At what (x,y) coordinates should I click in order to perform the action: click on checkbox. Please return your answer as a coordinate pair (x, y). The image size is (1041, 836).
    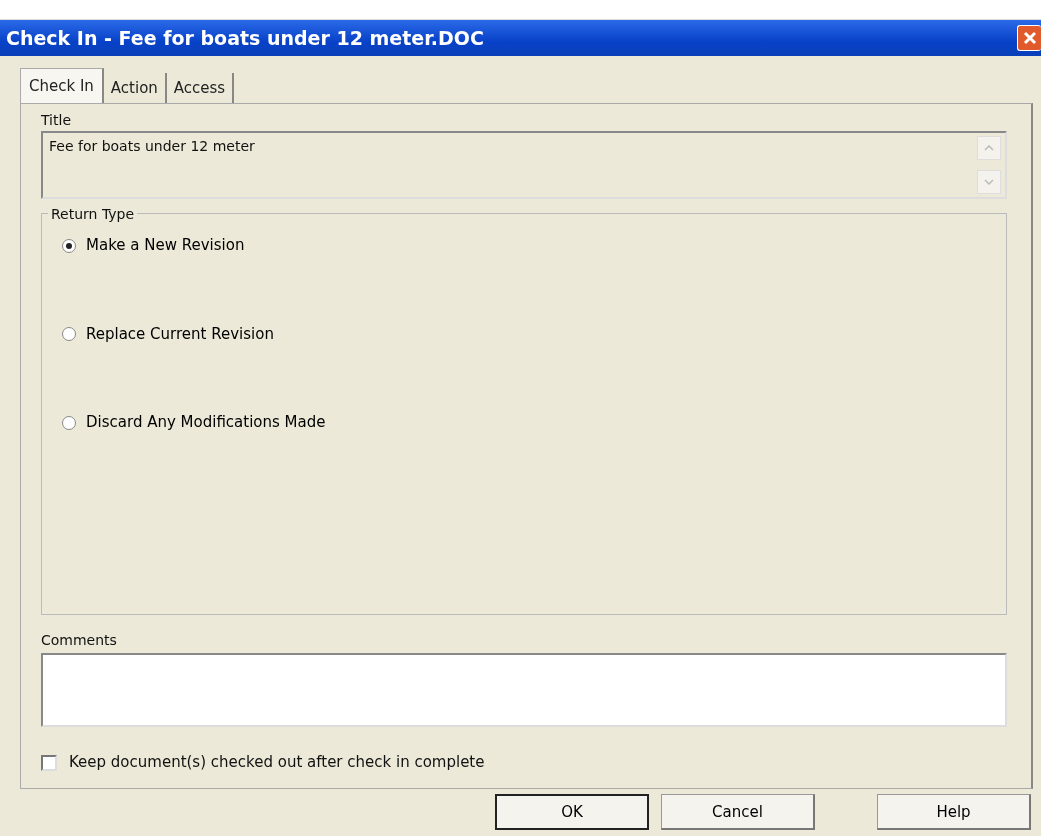
    Looking at the image, I should click on (49, 762).